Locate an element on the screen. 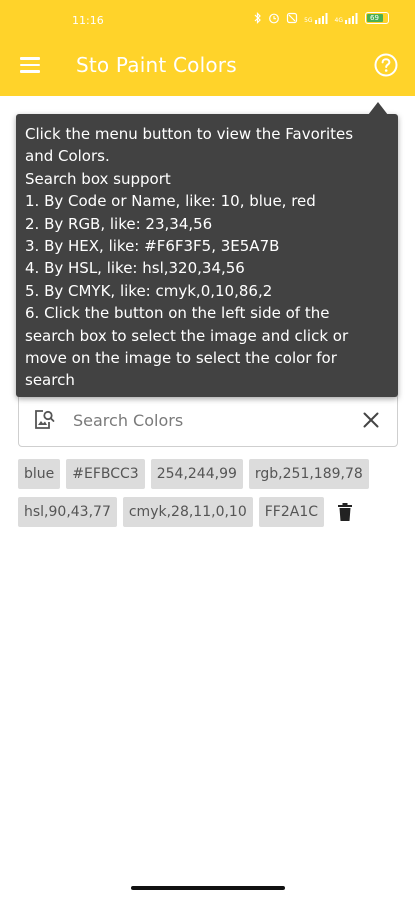 This screenshot has height=900, width=415. signal-4g: 4G is located at coordinates (346, 18).